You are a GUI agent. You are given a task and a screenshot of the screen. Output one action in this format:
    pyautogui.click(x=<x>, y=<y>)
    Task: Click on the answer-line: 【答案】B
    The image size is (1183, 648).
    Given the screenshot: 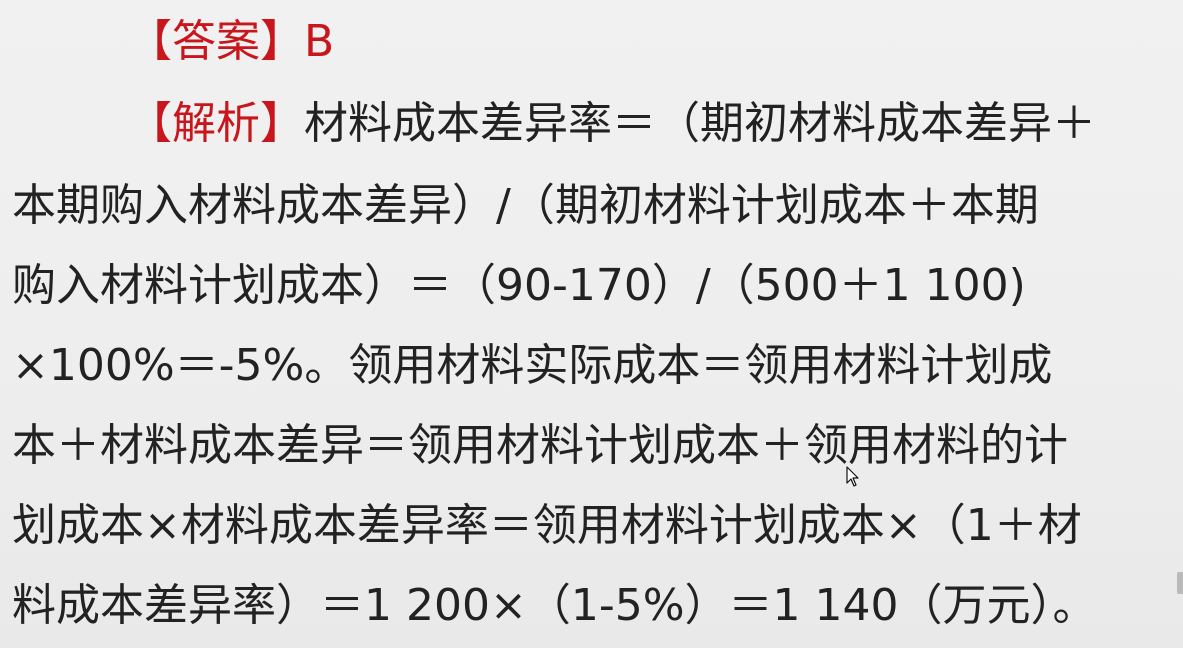 What is the action you would take?
    pyautogui.click(x=231, y=42)
    